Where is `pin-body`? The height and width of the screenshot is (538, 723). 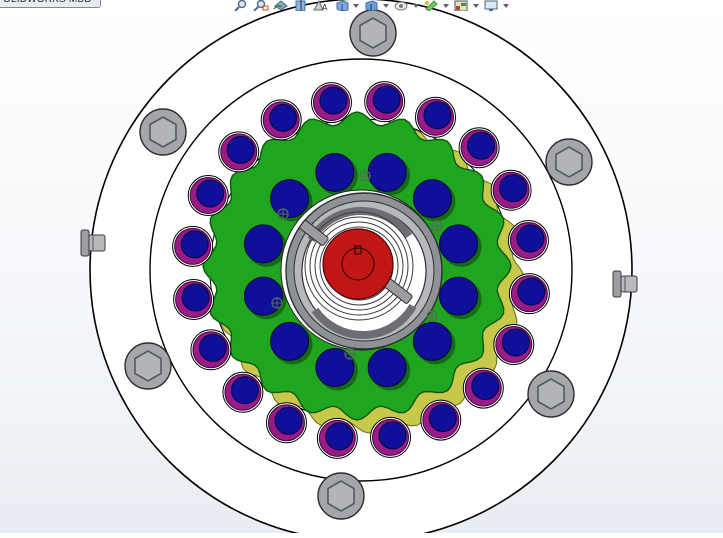
pin-body is located at coordinates (97, 243).